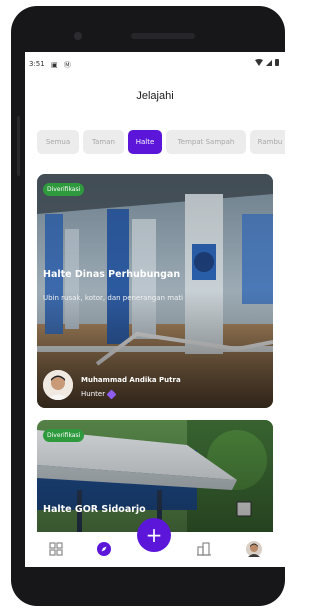  What do you see at coordinates (145, 142) in the screenshot?
I see `chip-halte: Halte` at bounding box center [145, 142].